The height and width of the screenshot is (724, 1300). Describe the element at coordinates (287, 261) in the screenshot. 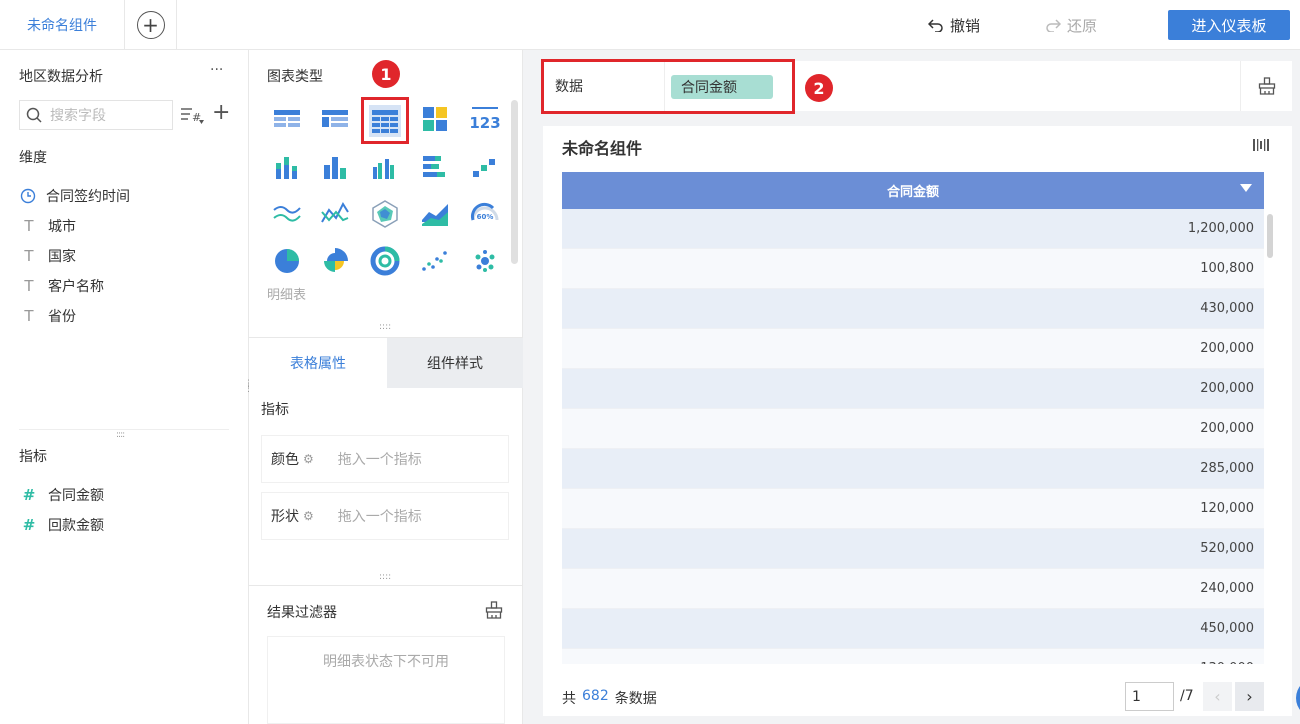

I see `pie-chart-icon` at that location.